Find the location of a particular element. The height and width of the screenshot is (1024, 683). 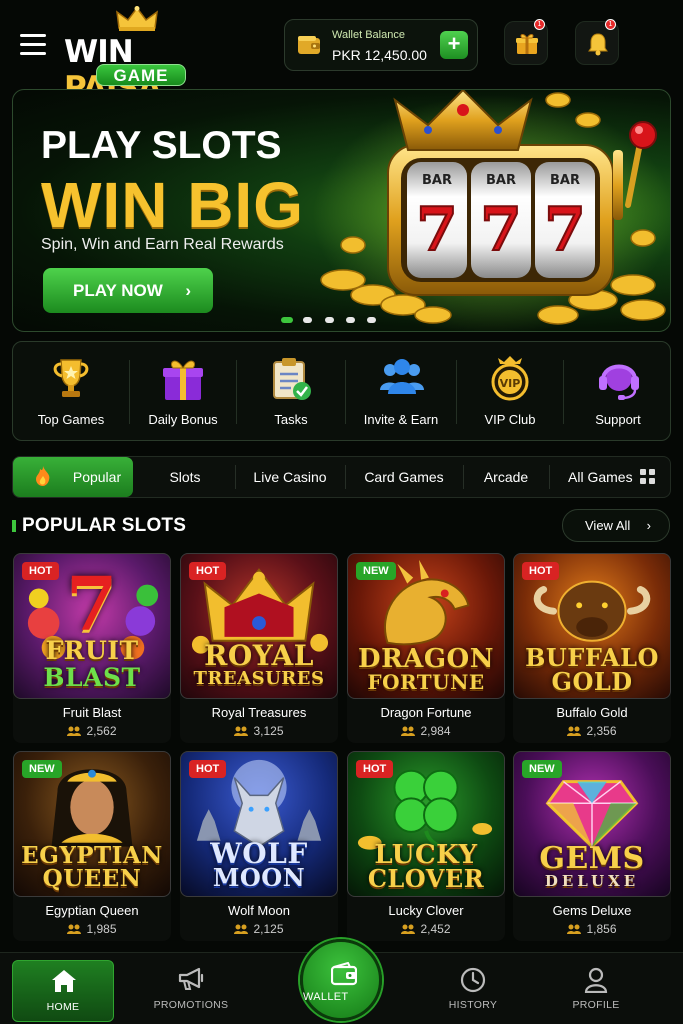

tab-arcade: Arcade is located at coordinates (506, 477).